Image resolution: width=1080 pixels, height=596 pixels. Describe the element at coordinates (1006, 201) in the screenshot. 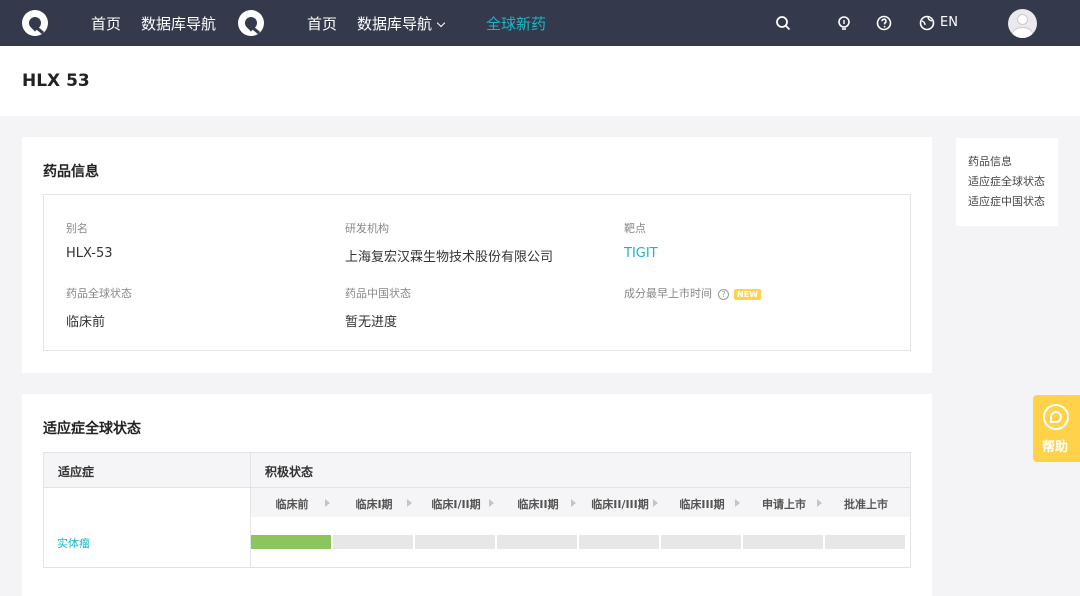

I see `anchor-indication-china: 适应症中国状态` at that location.